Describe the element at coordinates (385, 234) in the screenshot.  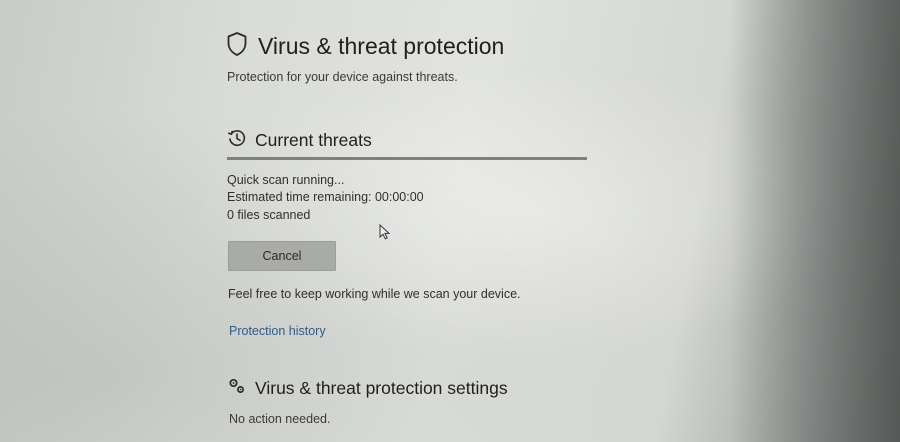
I see `mouse-pointer-icon` at that location.